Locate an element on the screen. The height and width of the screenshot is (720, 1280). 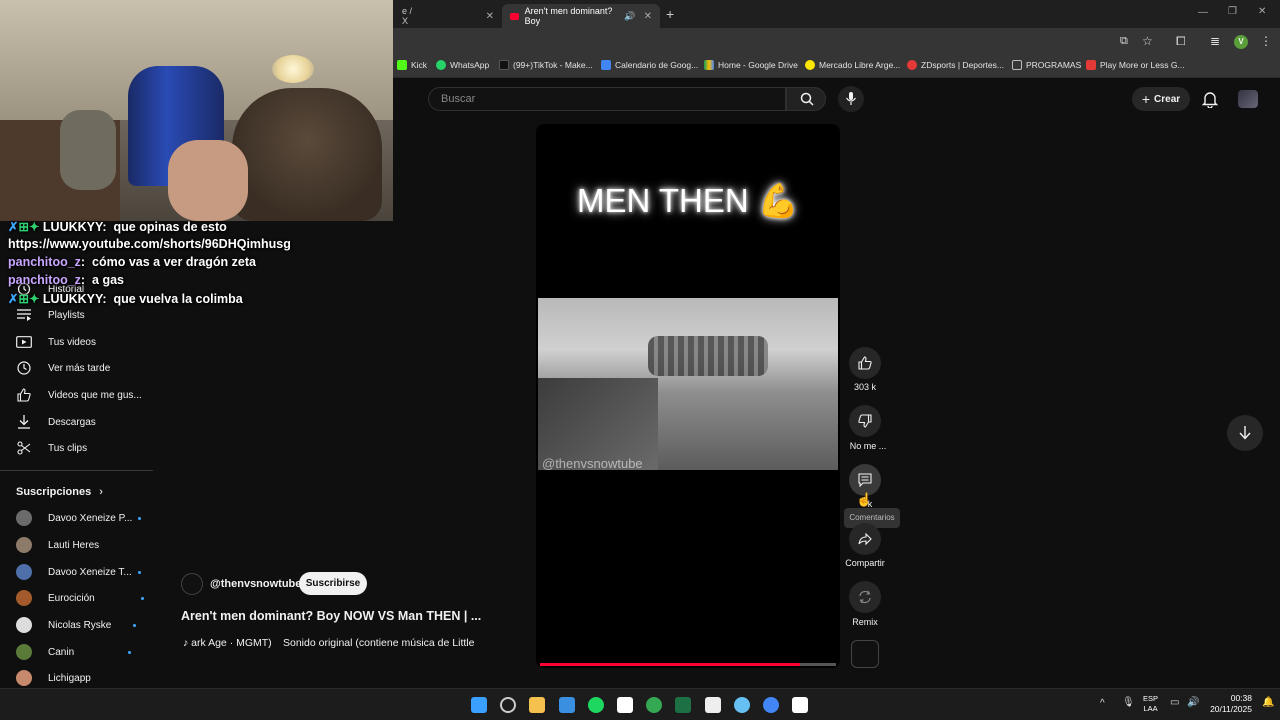
network-icon: ▭ is located at coordinates (1174, 702).